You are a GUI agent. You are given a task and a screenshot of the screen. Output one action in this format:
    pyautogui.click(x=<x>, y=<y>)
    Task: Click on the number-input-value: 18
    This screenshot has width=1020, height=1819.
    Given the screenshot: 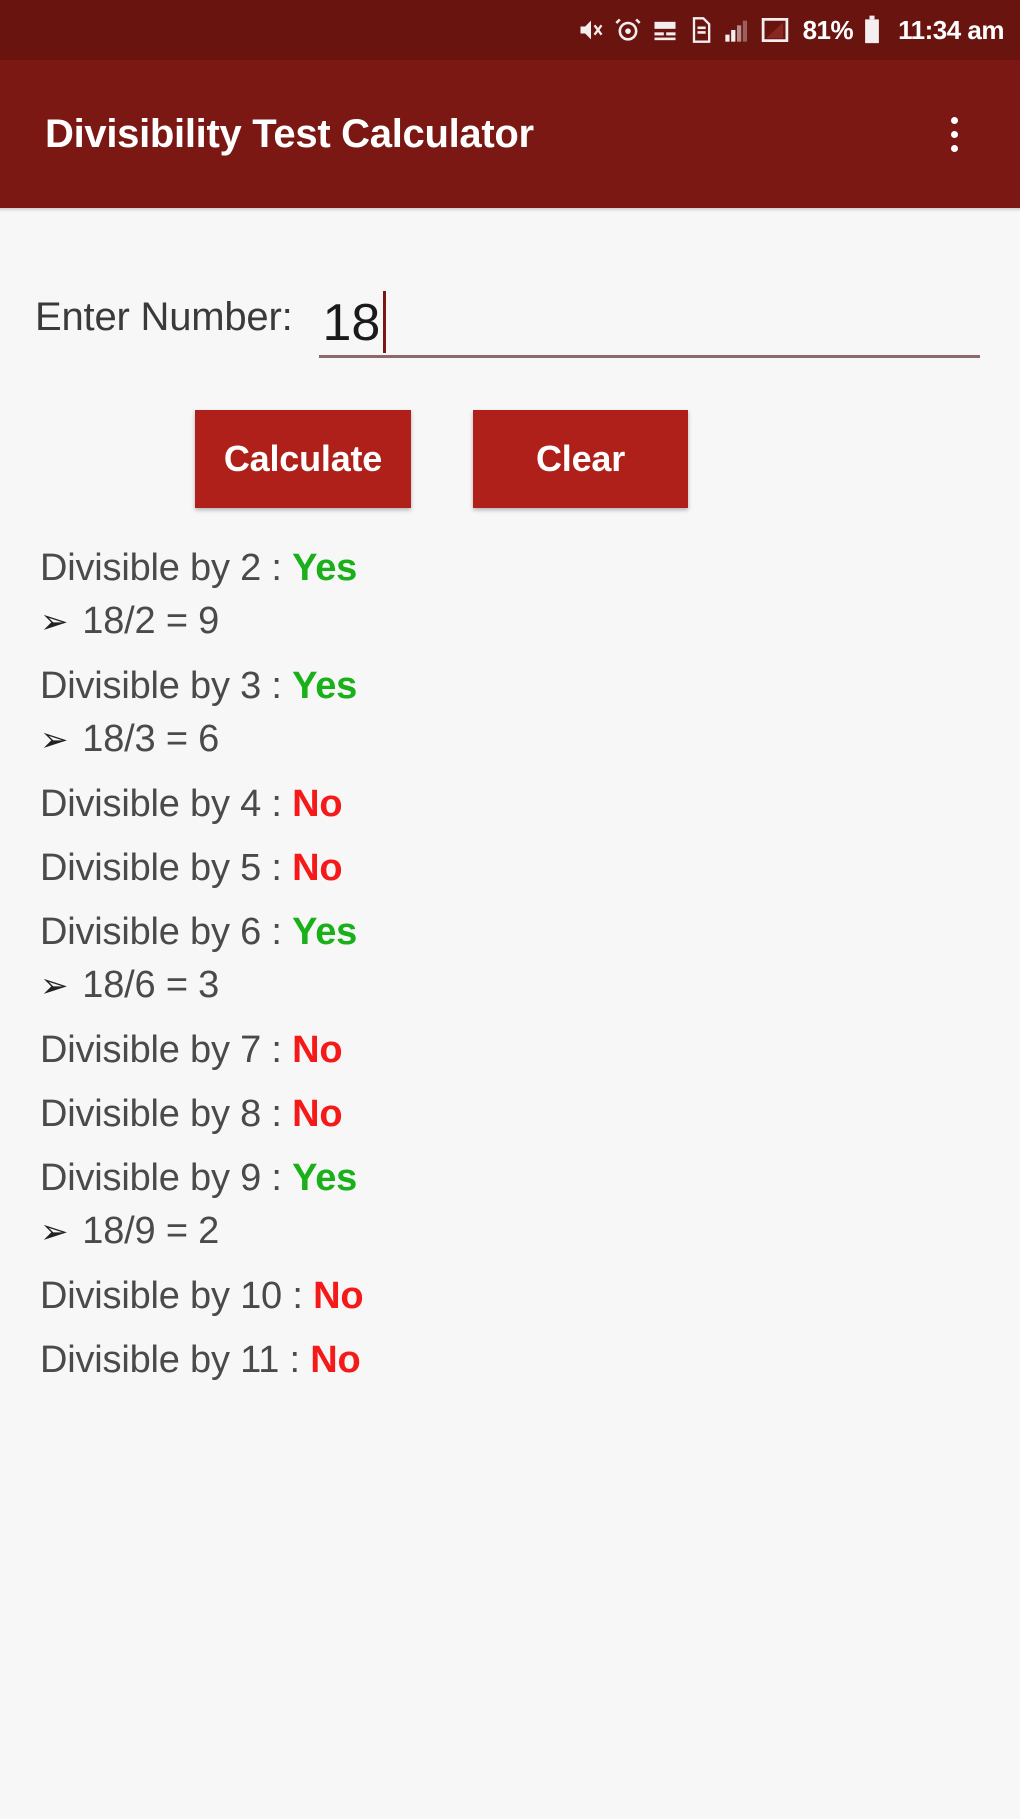 What is the action you would take?
    pyautogui.click(x=351, y=323)
    